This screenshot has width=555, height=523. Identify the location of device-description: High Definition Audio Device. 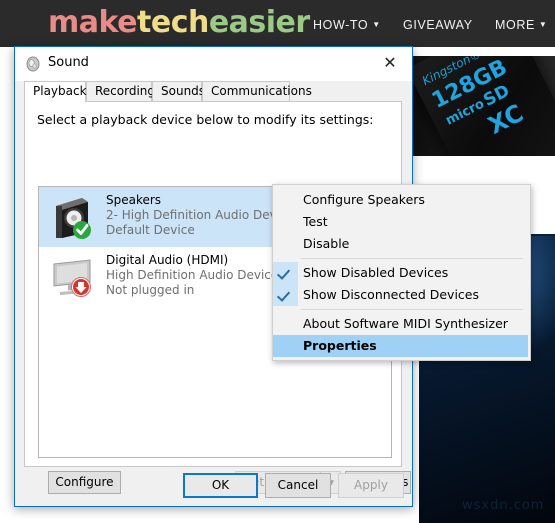
(192, 275).